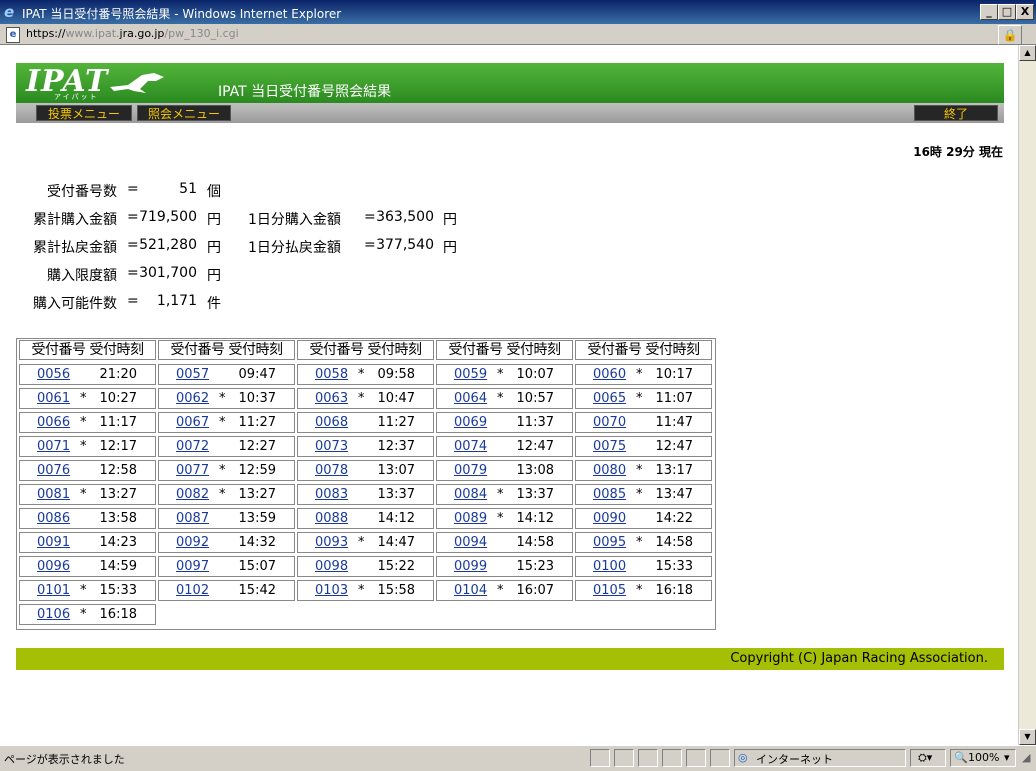 The height and width of the screenshot is (771, 1036). I want to click on receipt-number-link: 0073, so click(331, 446).